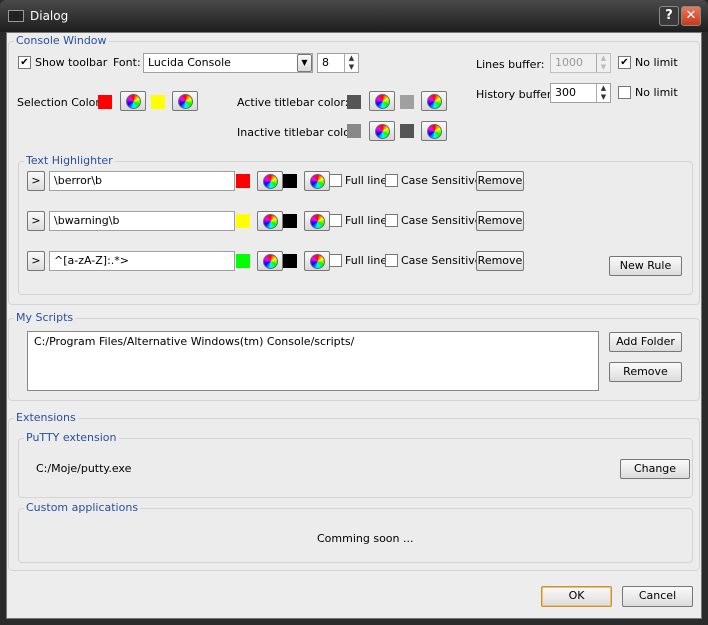  What do you see at coordinates (142, 261) in the screenshot?
I see `rule-pattern-input: ^[a-zA-Z]:.*>` at bounding box center [142, 261].